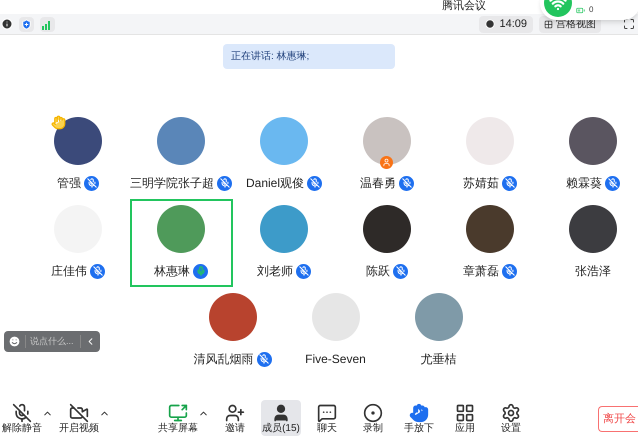 This screenshot has width=638, height=436. What do you see at coordinates (172, 183) in the screenshot?
I see `participant-name: 三明学院张子超` at bounding box center [172, 183].